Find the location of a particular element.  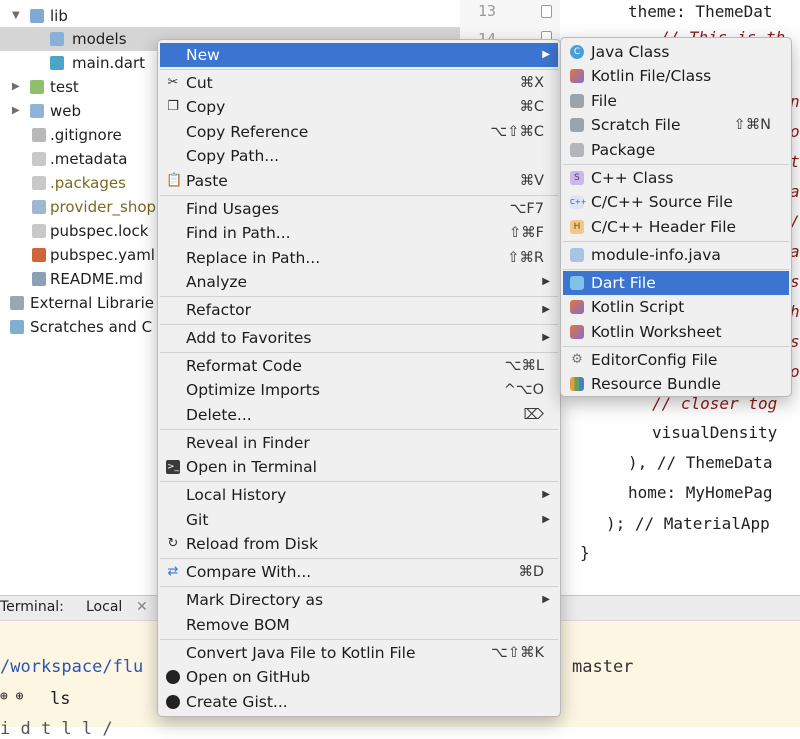

chevron-down-icon: ▼ is located at coordinates (16, 16).